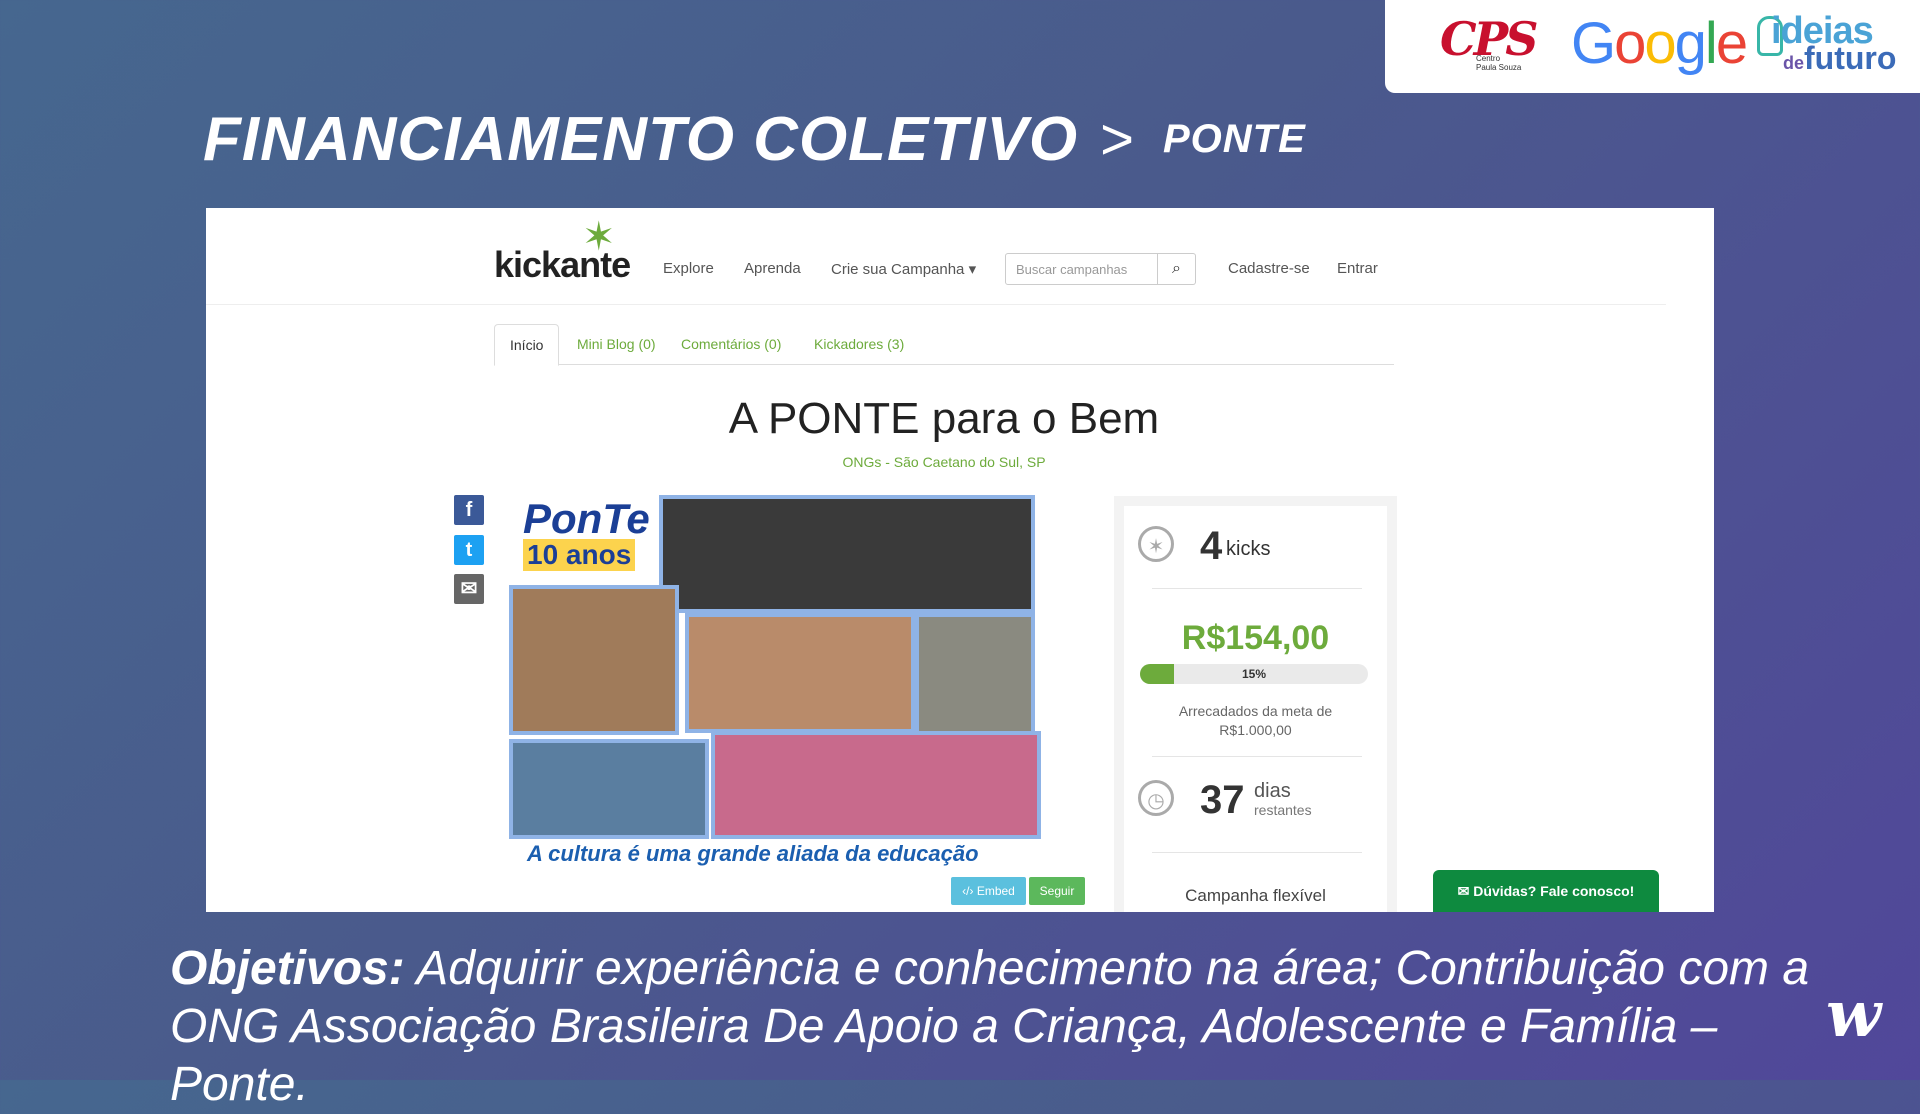  I want to click on nav-cadastre: Cadastre-se, so click(1269, 268).